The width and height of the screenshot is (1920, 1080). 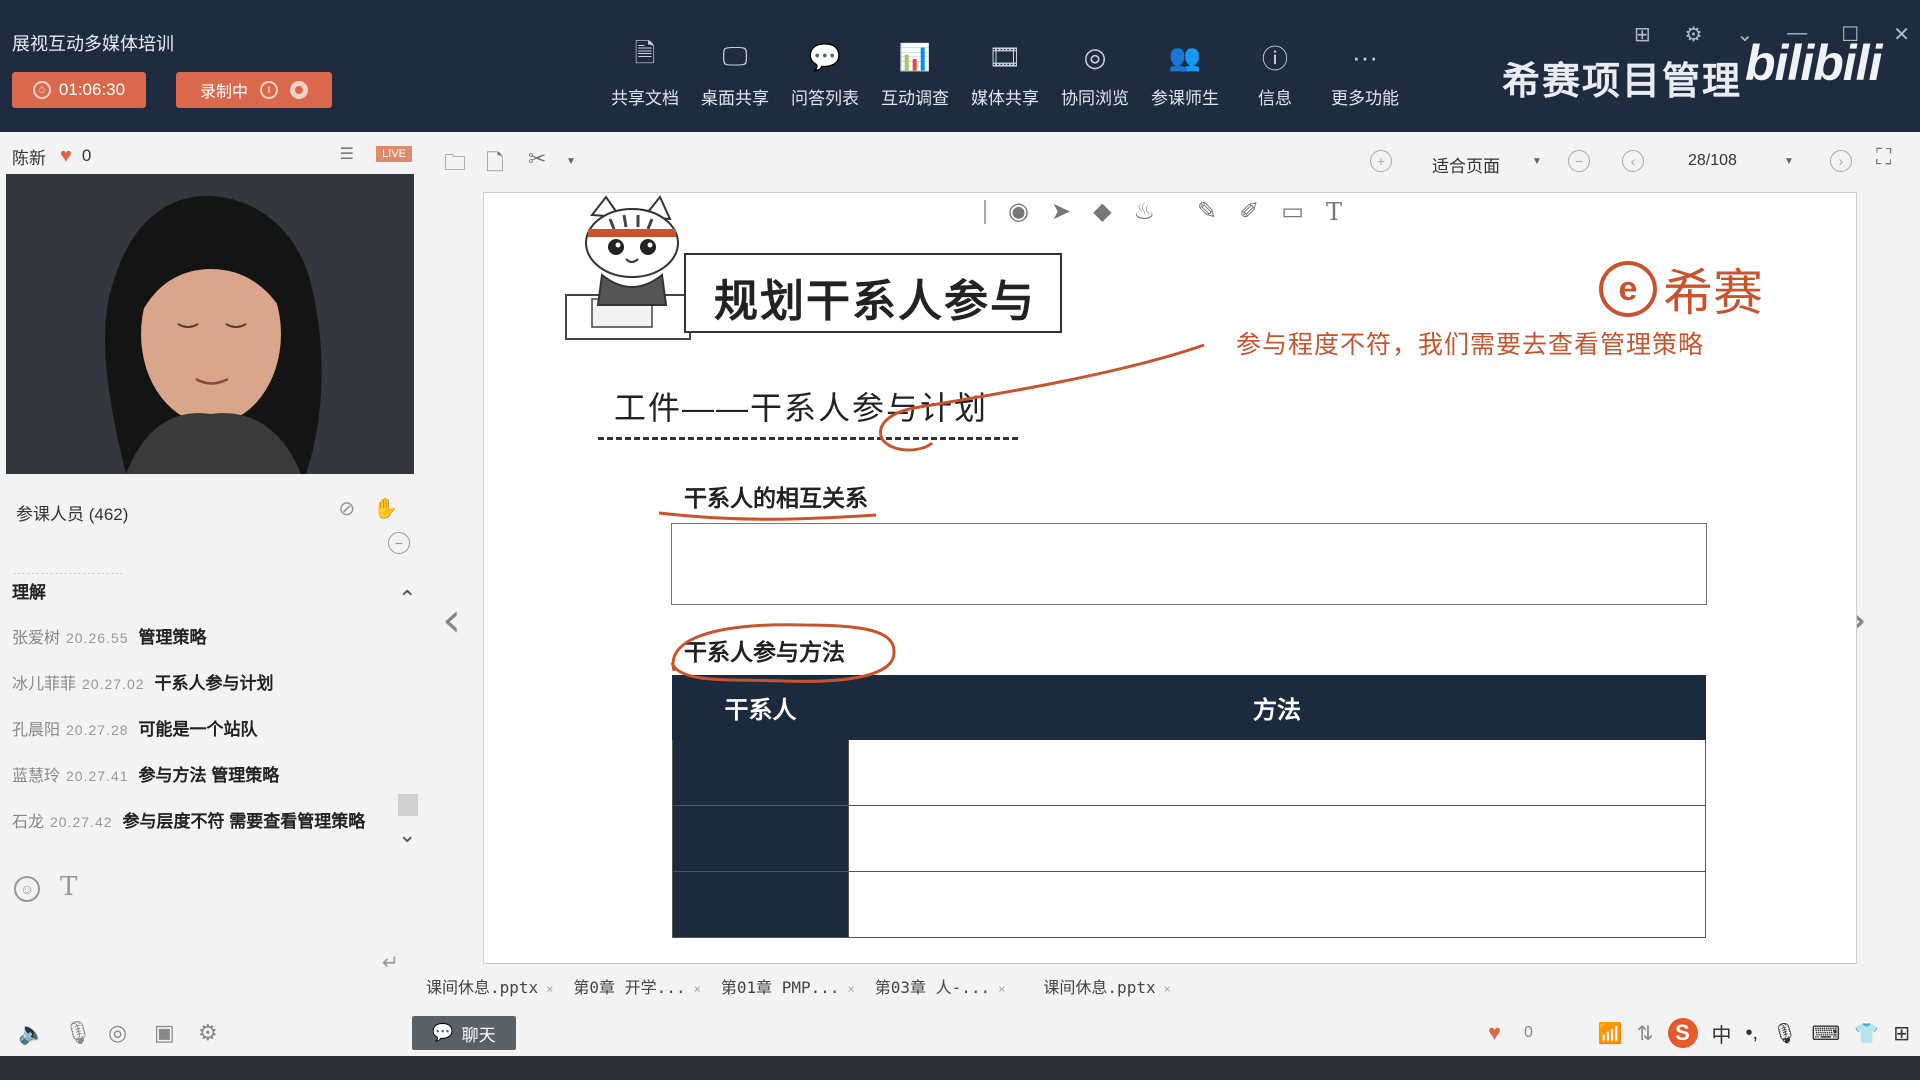 I want to click on minimize-icon: —, so click(x=1797, y=34).